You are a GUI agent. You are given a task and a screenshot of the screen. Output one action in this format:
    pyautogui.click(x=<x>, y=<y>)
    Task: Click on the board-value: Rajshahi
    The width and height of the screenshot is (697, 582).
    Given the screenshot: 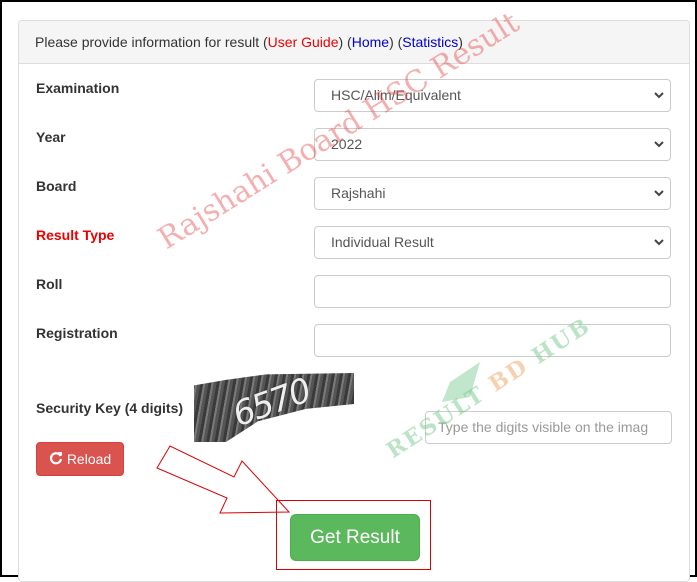 What is the action you would take?
    pyautogui.click(x=358, y=193)
    